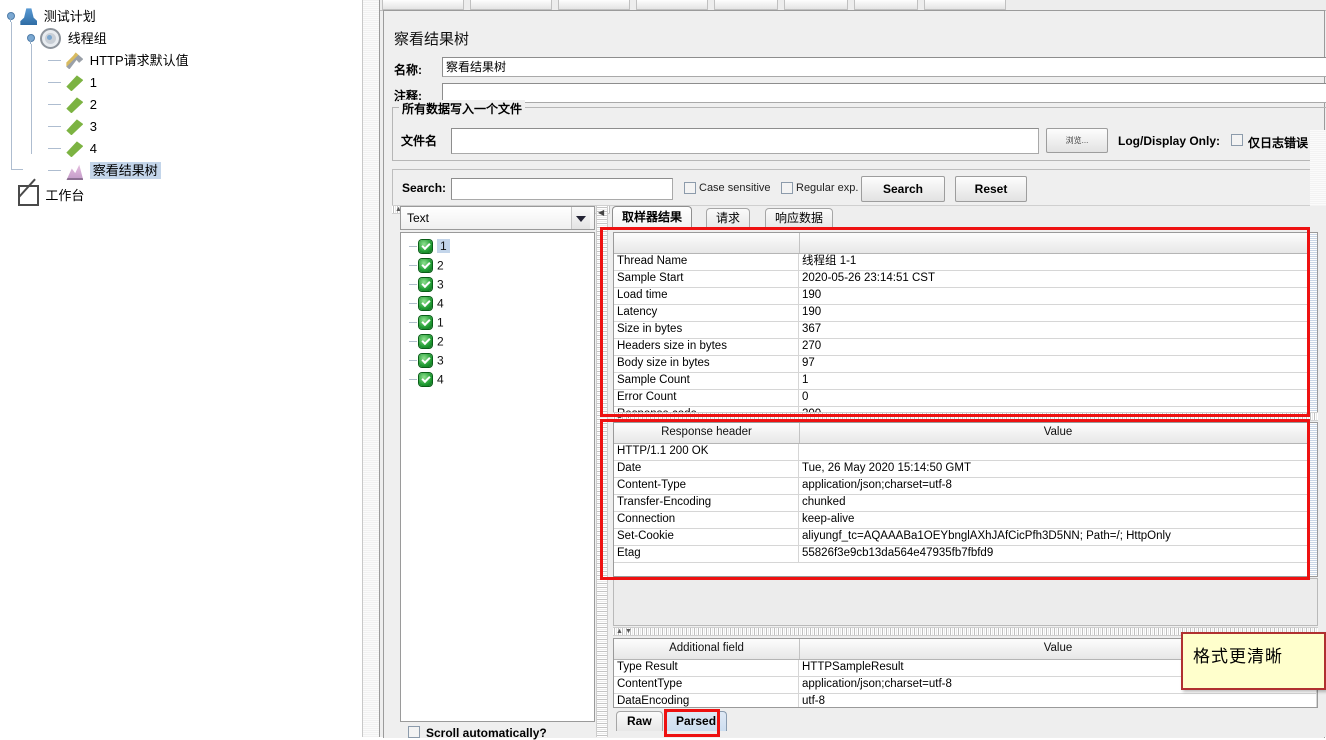  What do you see at coordinates (965, 279) in the screenshot?
I see `table-row: Sample Start 2020-05-26 23:14:51 CST` at bounding box center [965, 279].